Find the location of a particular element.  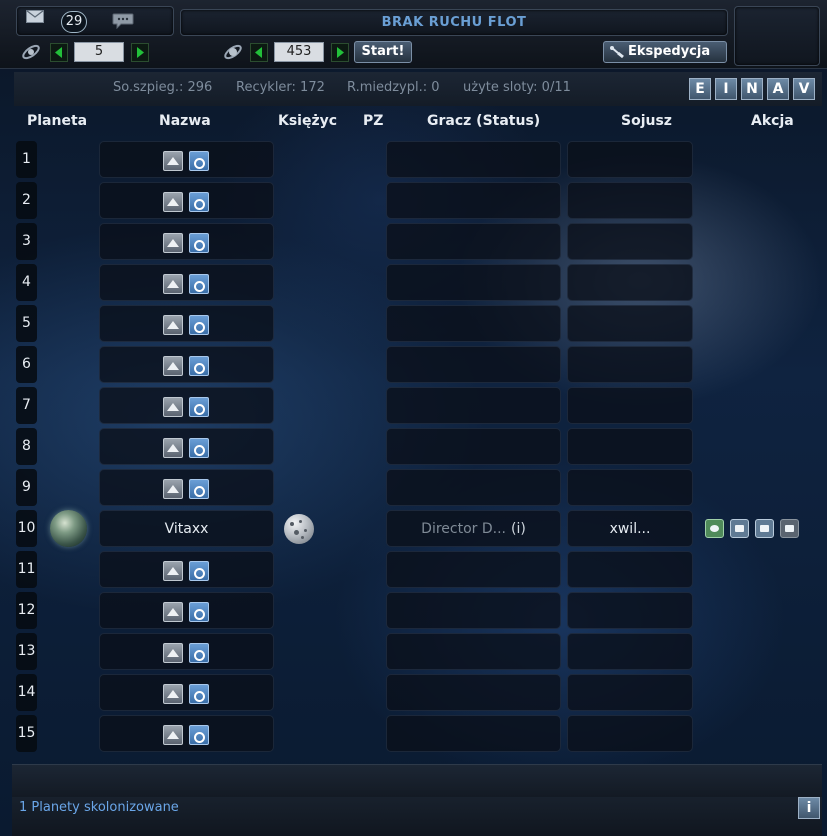

galaxy-next-button is located at coordinates (140, 52).